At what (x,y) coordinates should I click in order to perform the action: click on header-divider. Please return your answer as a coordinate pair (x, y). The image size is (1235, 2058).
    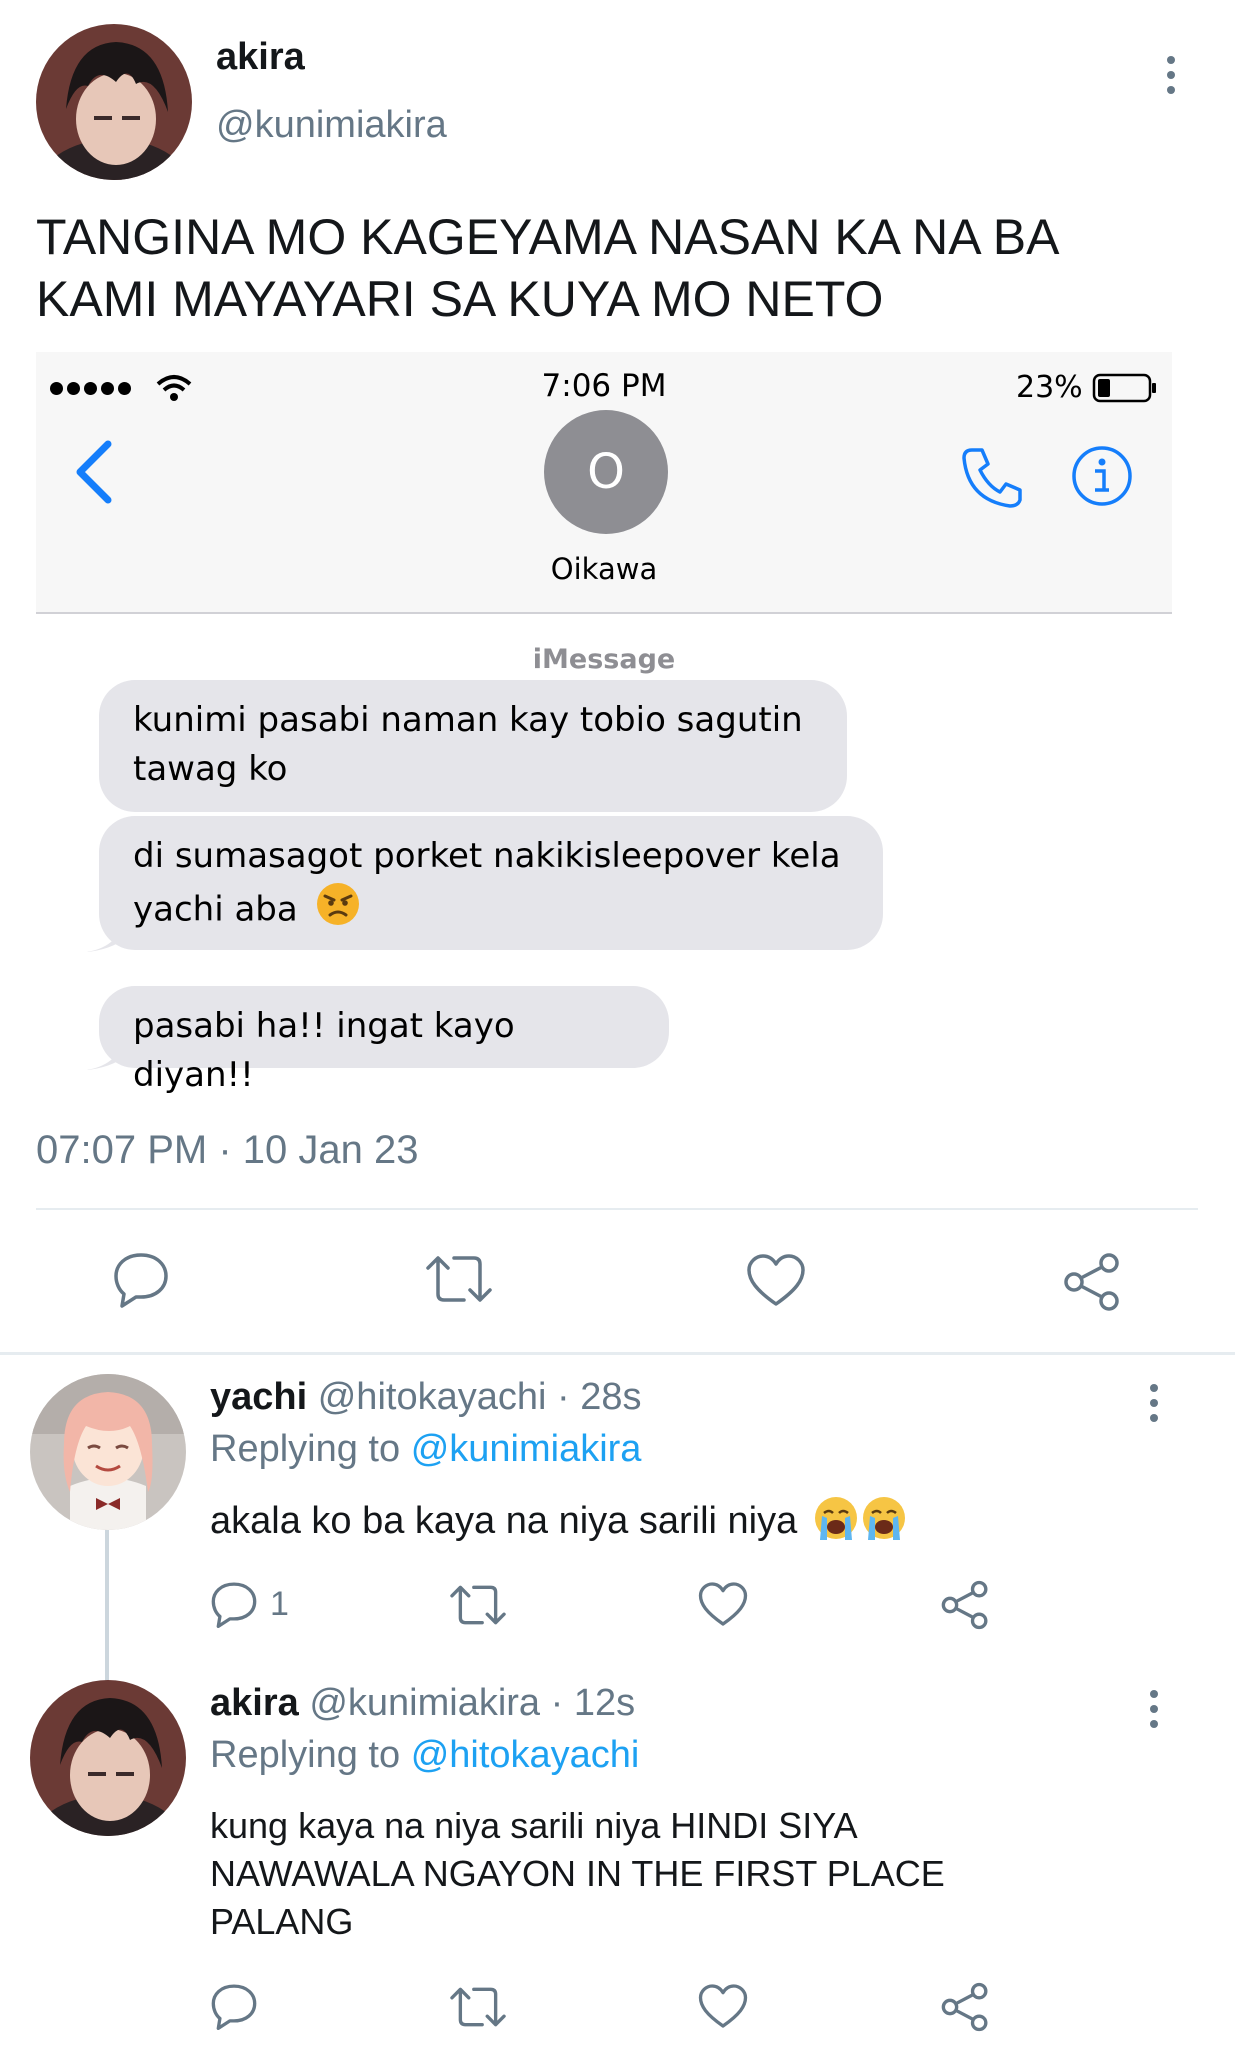
    Looking at the image, I should click on (604, 613).